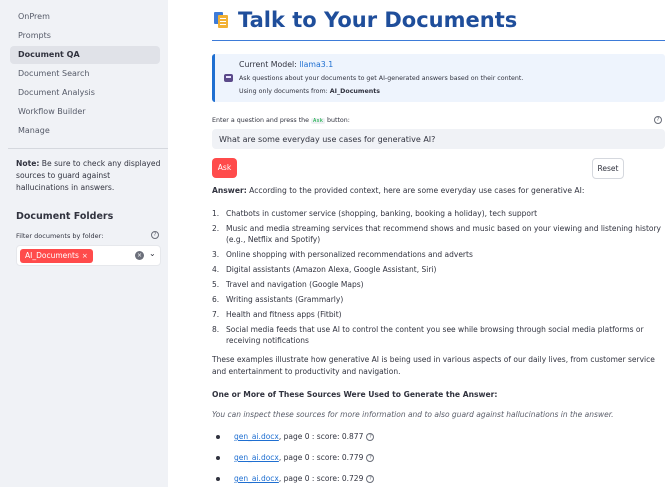 Image resolution: width=671 pixels, height=487 pixels. I want to click on sidebar-item-workflow-builder: Workflow Builder, so click(85, 112).